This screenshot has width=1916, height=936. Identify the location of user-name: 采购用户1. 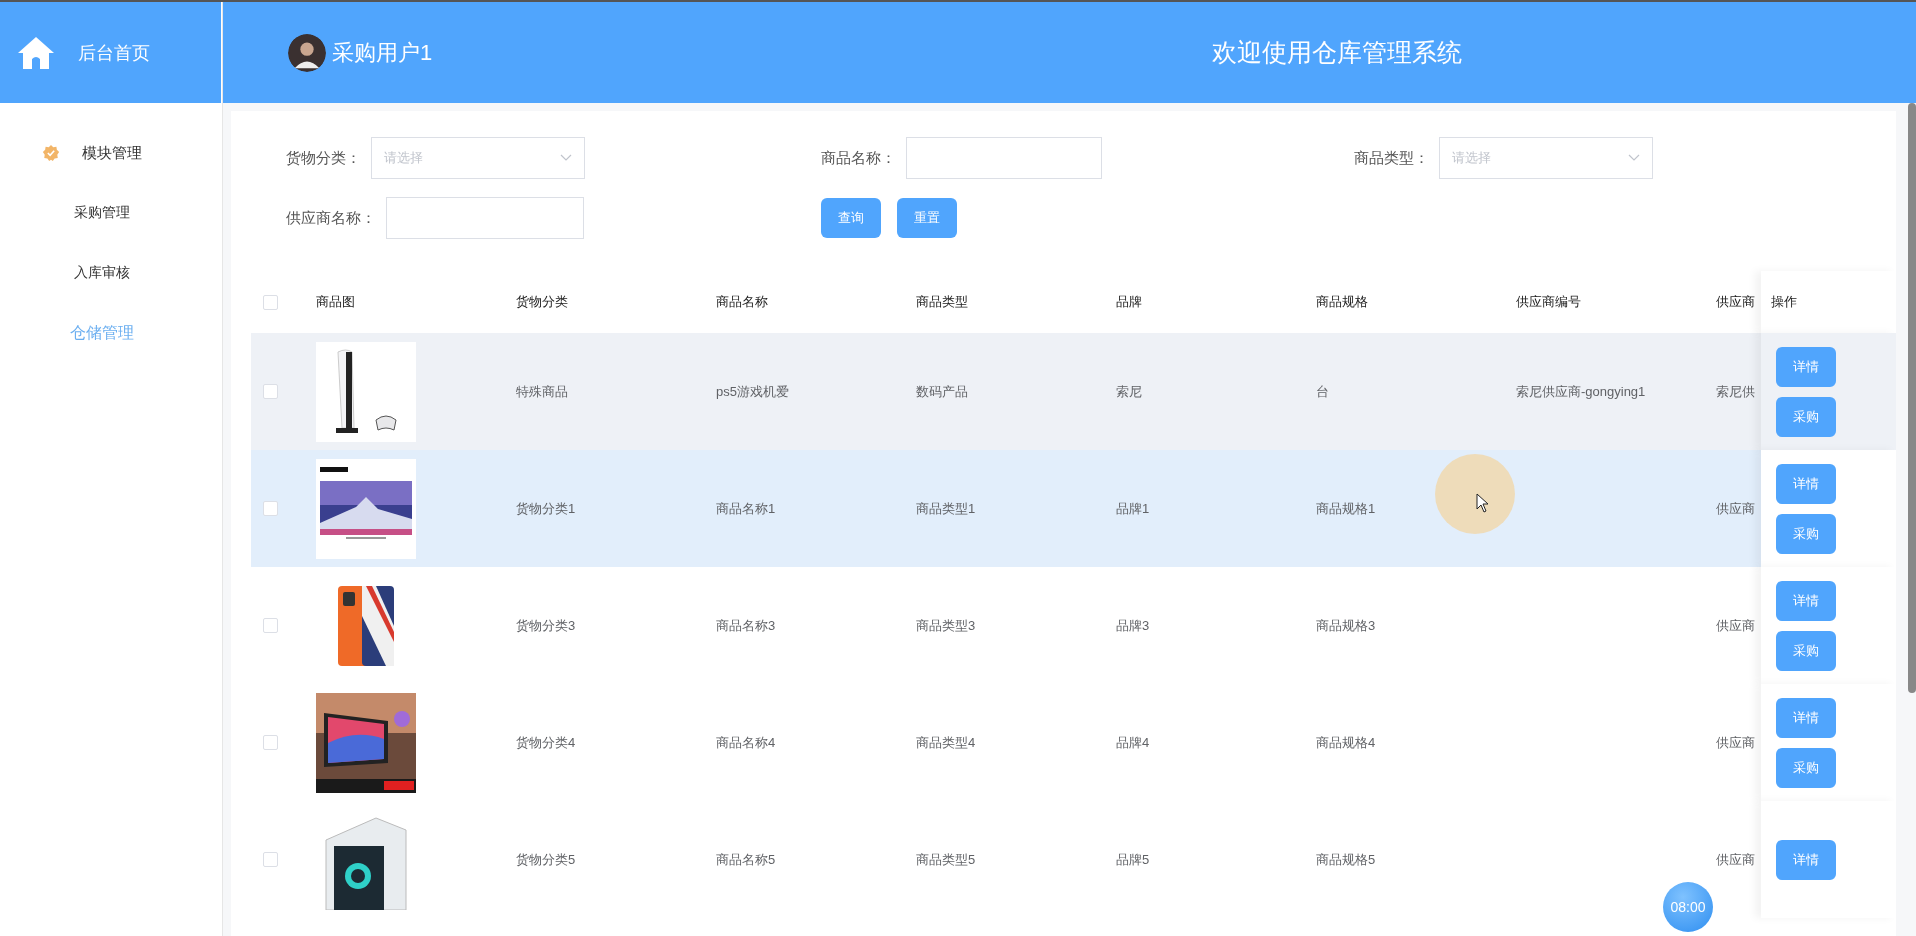
(382, 52).